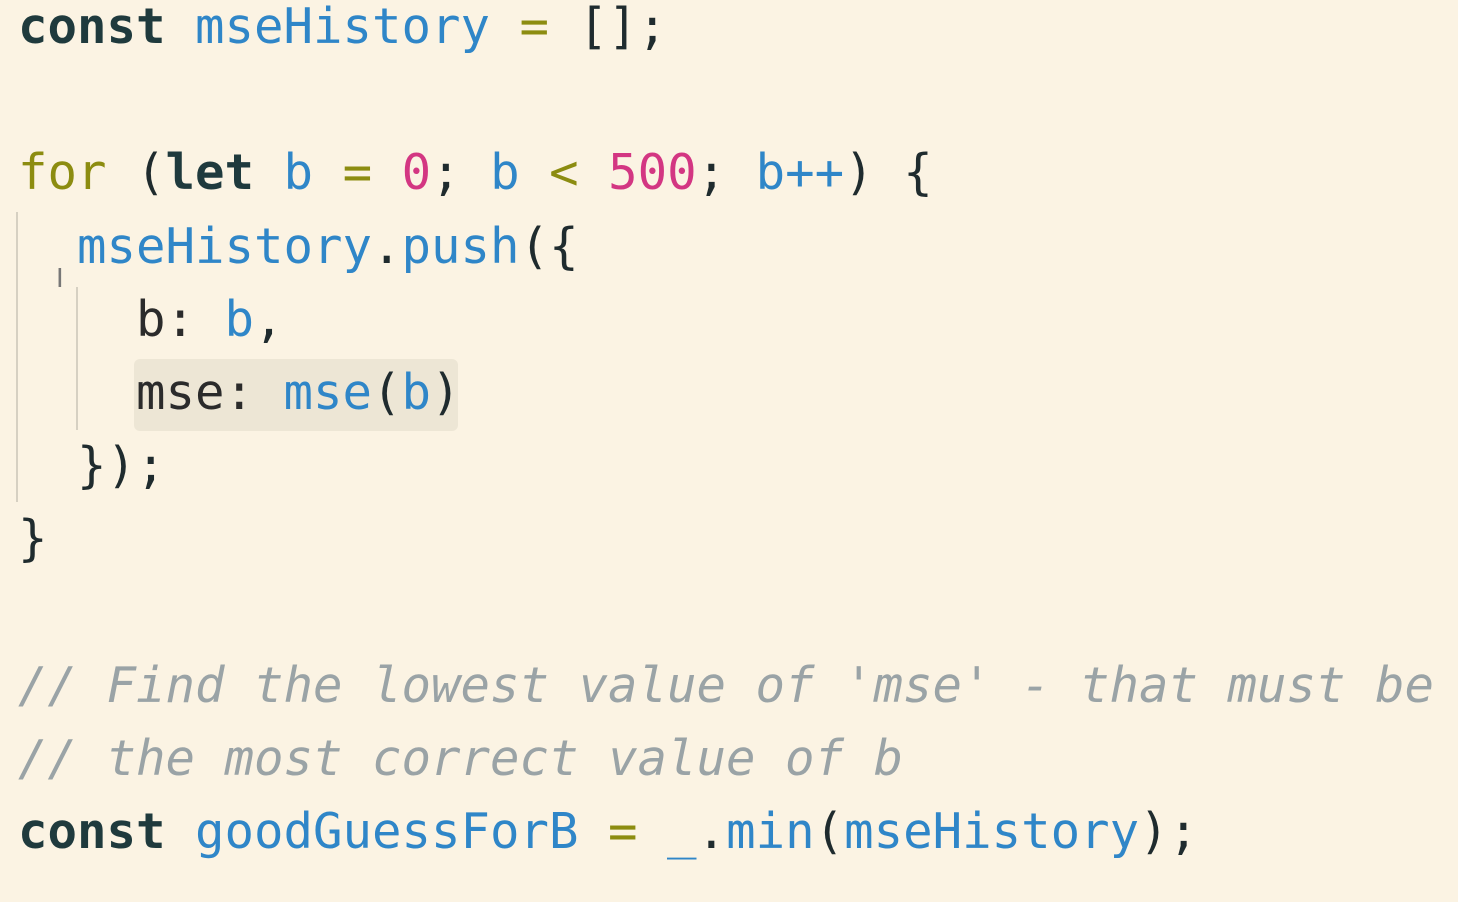 The image size is (1458, 902). What do you see at coordinates (623, 27) in the screenshot?
I see `code-token: [];` at bounding box center [623, 27].